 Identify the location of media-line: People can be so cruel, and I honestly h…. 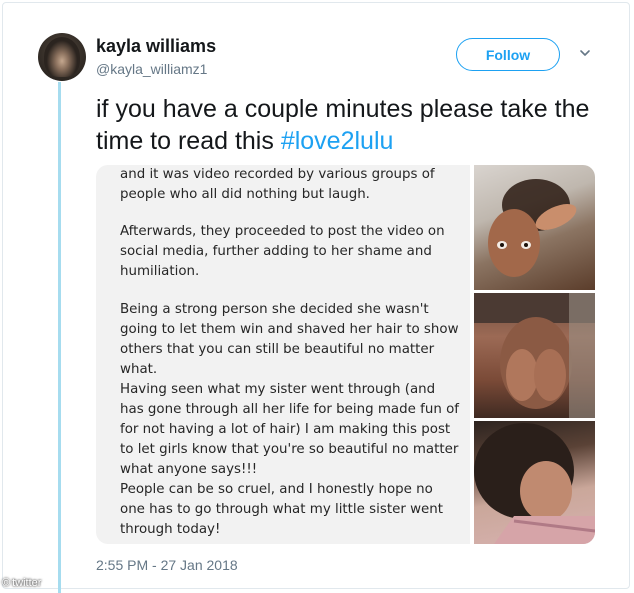
(276, 489).